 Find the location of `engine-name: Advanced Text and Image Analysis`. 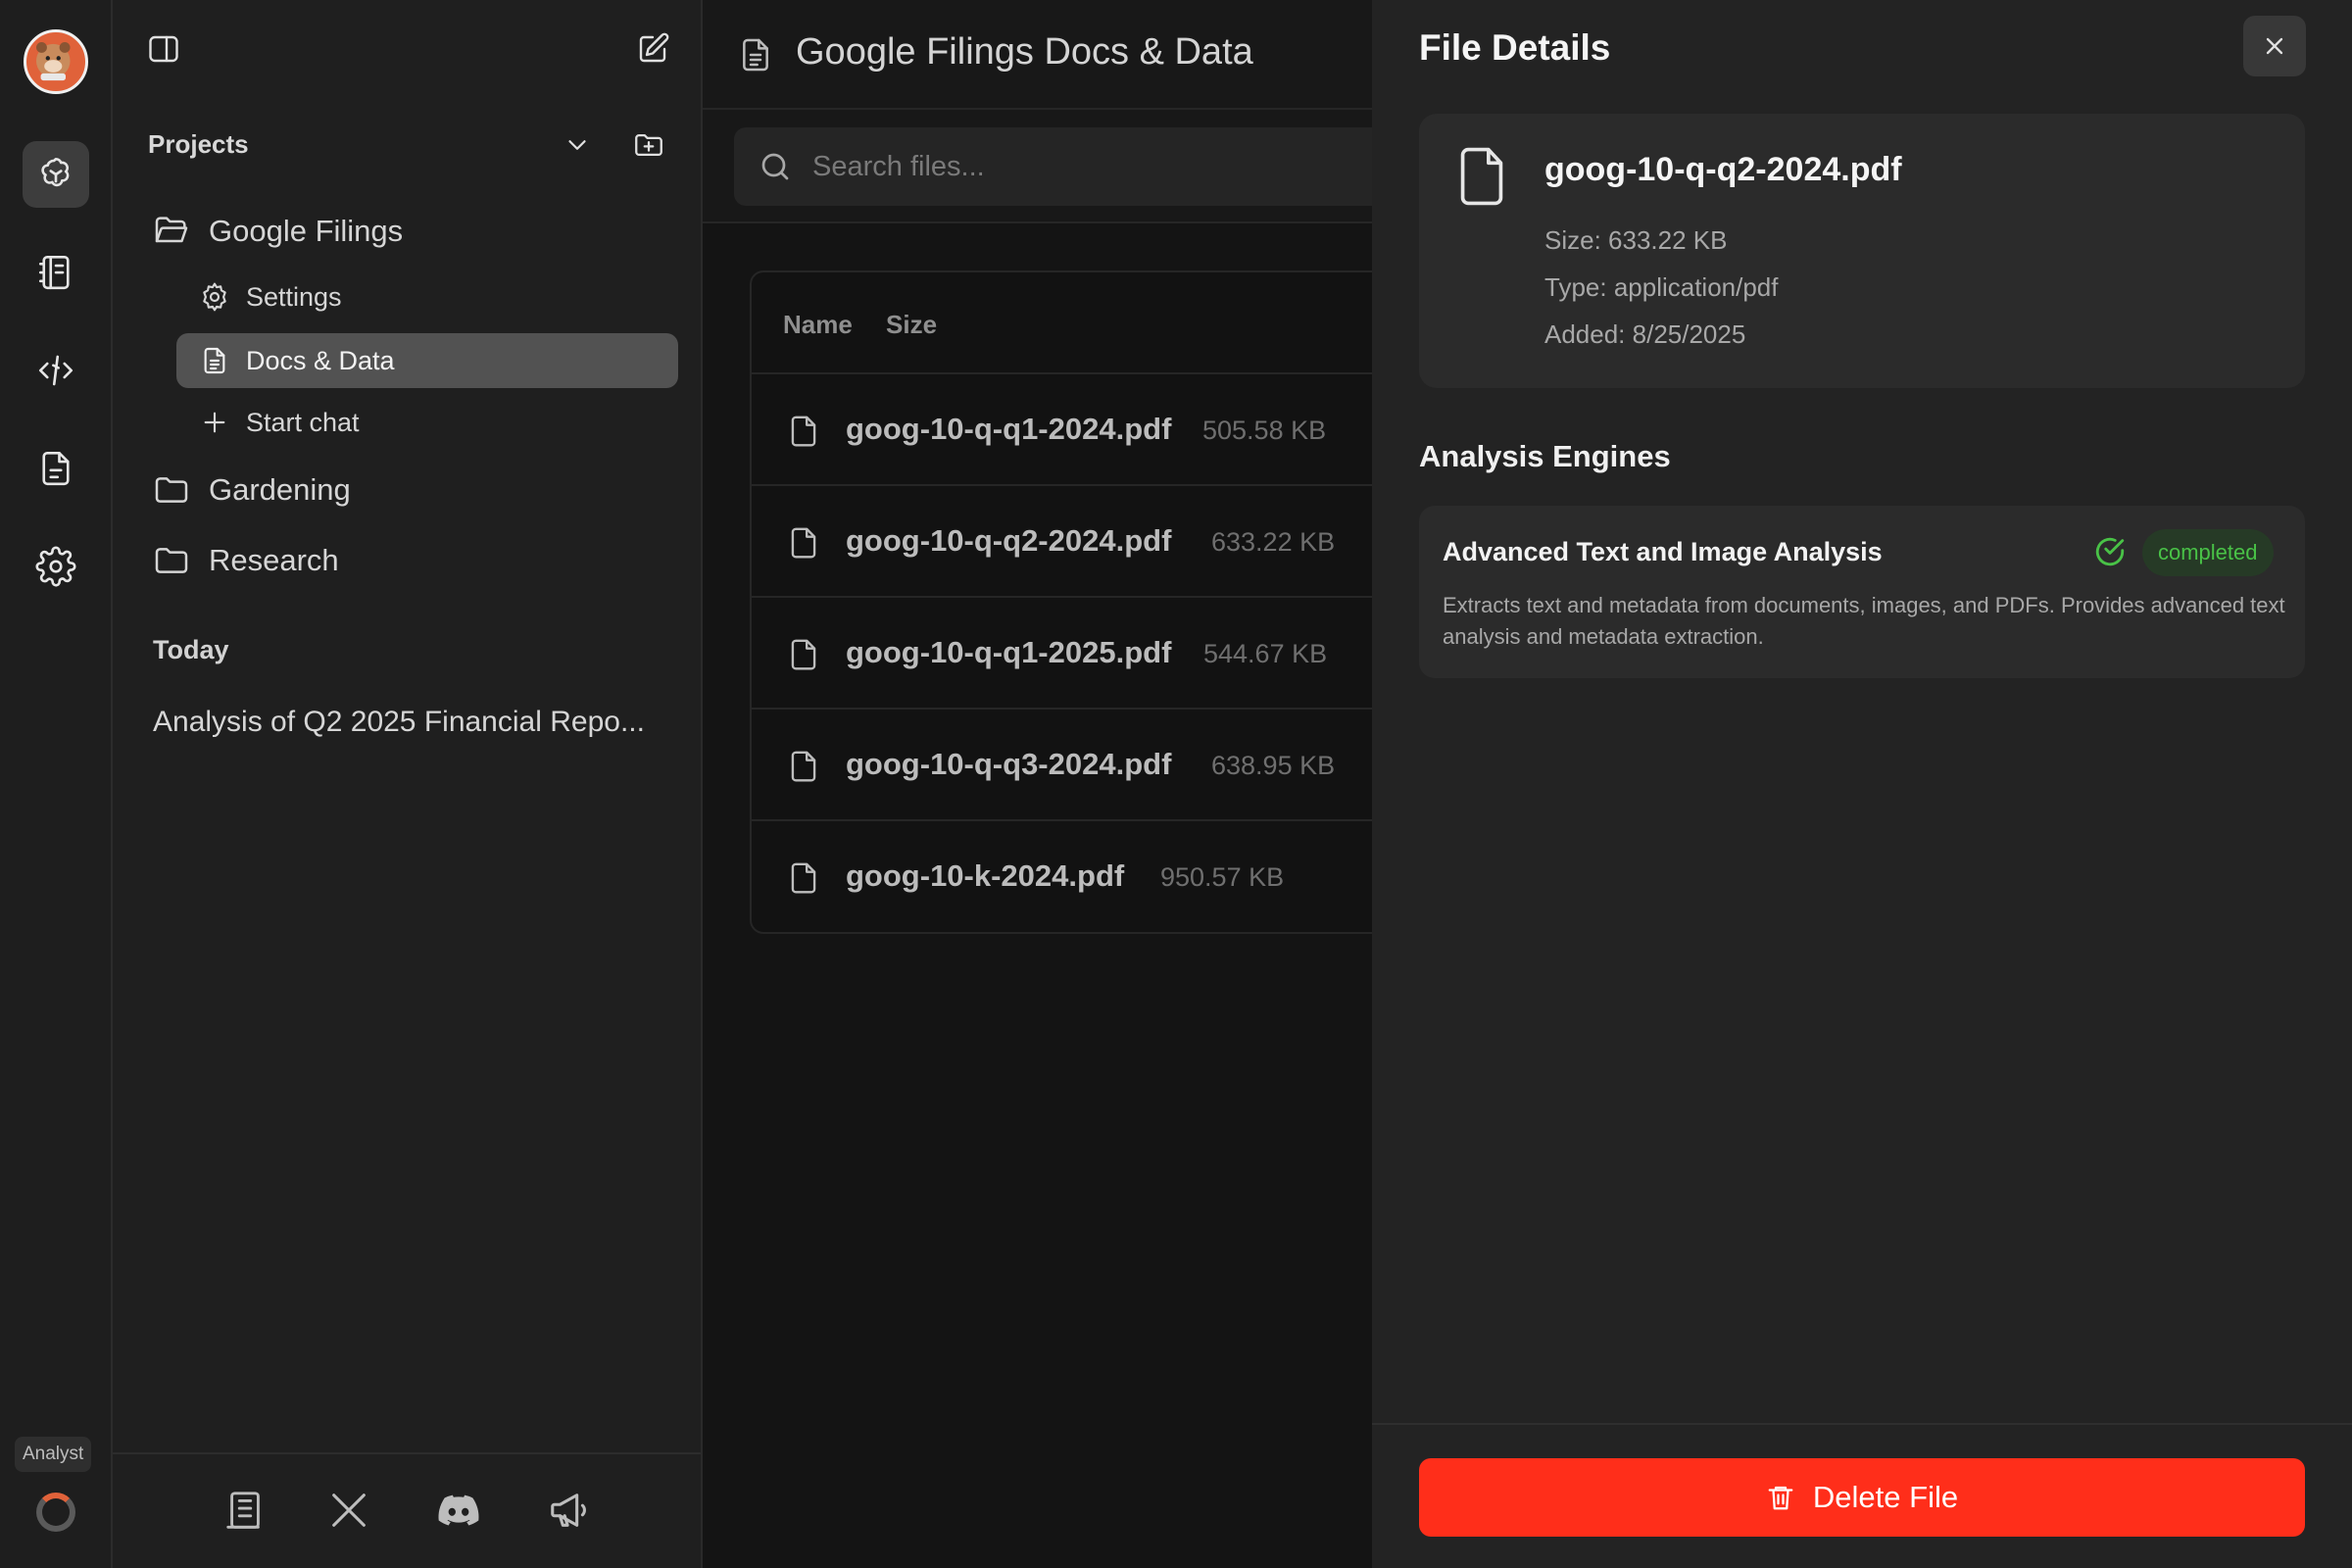

engine-name: Advanced Text and Image Analysis is located at coordinates (1663, 551).